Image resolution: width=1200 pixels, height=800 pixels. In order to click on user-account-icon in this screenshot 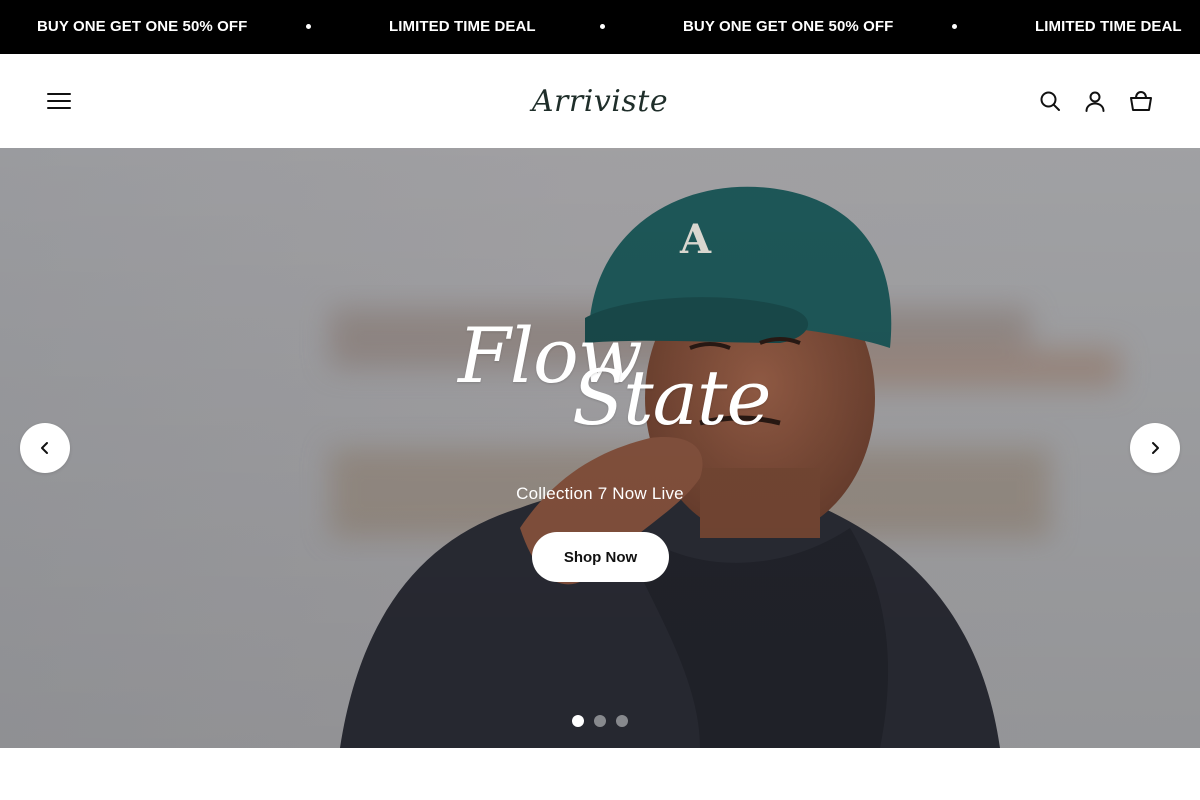, I will do `click(1095, 101)`.